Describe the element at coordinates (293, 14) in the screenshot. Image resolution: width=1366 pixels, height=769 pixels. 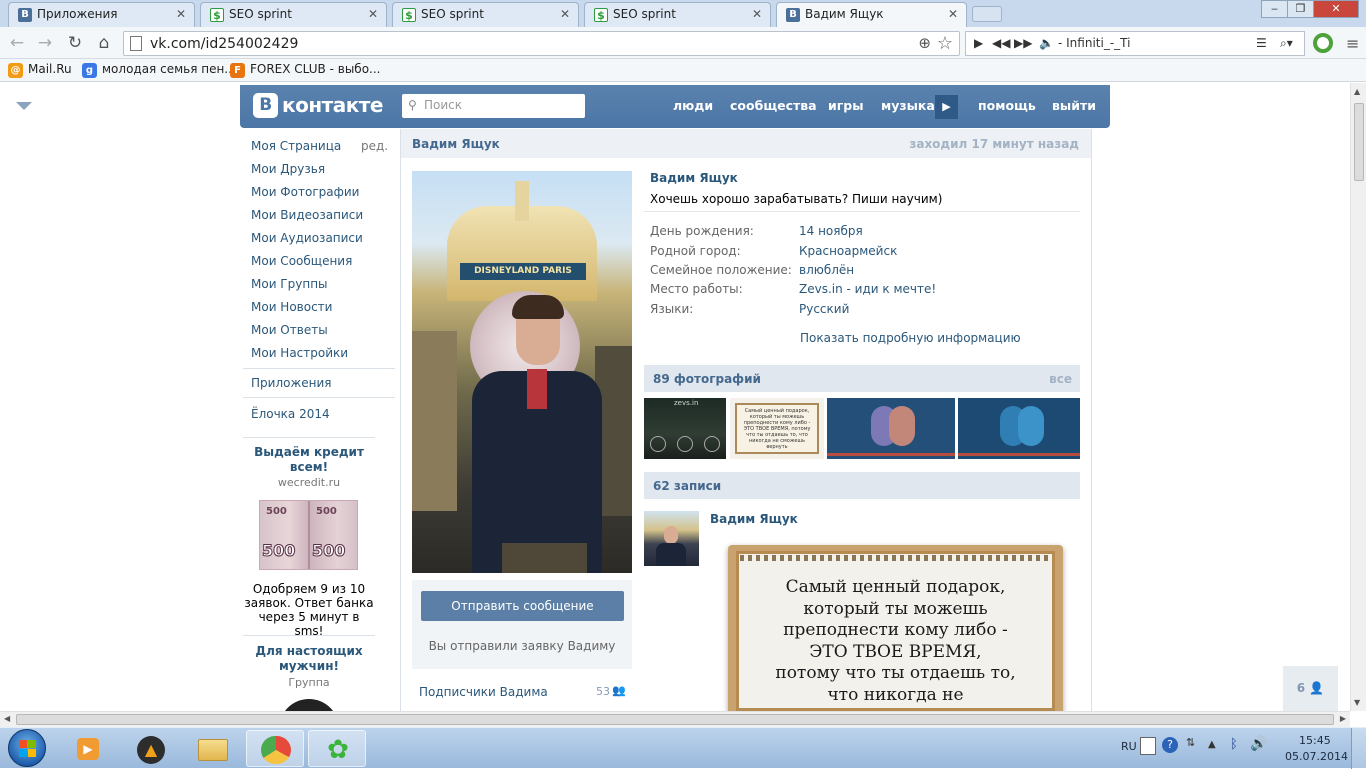
I see `tab-seo-sprint-1: $ SEO sprint ✕` at that location.